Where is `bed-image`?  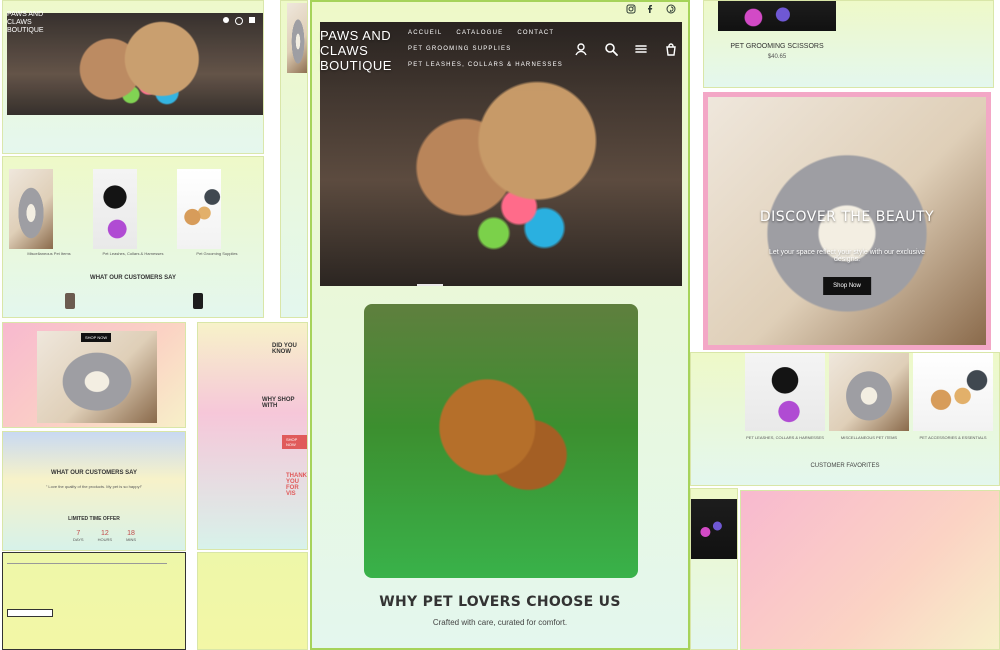 bed-image is located at coordinates (97, 377).